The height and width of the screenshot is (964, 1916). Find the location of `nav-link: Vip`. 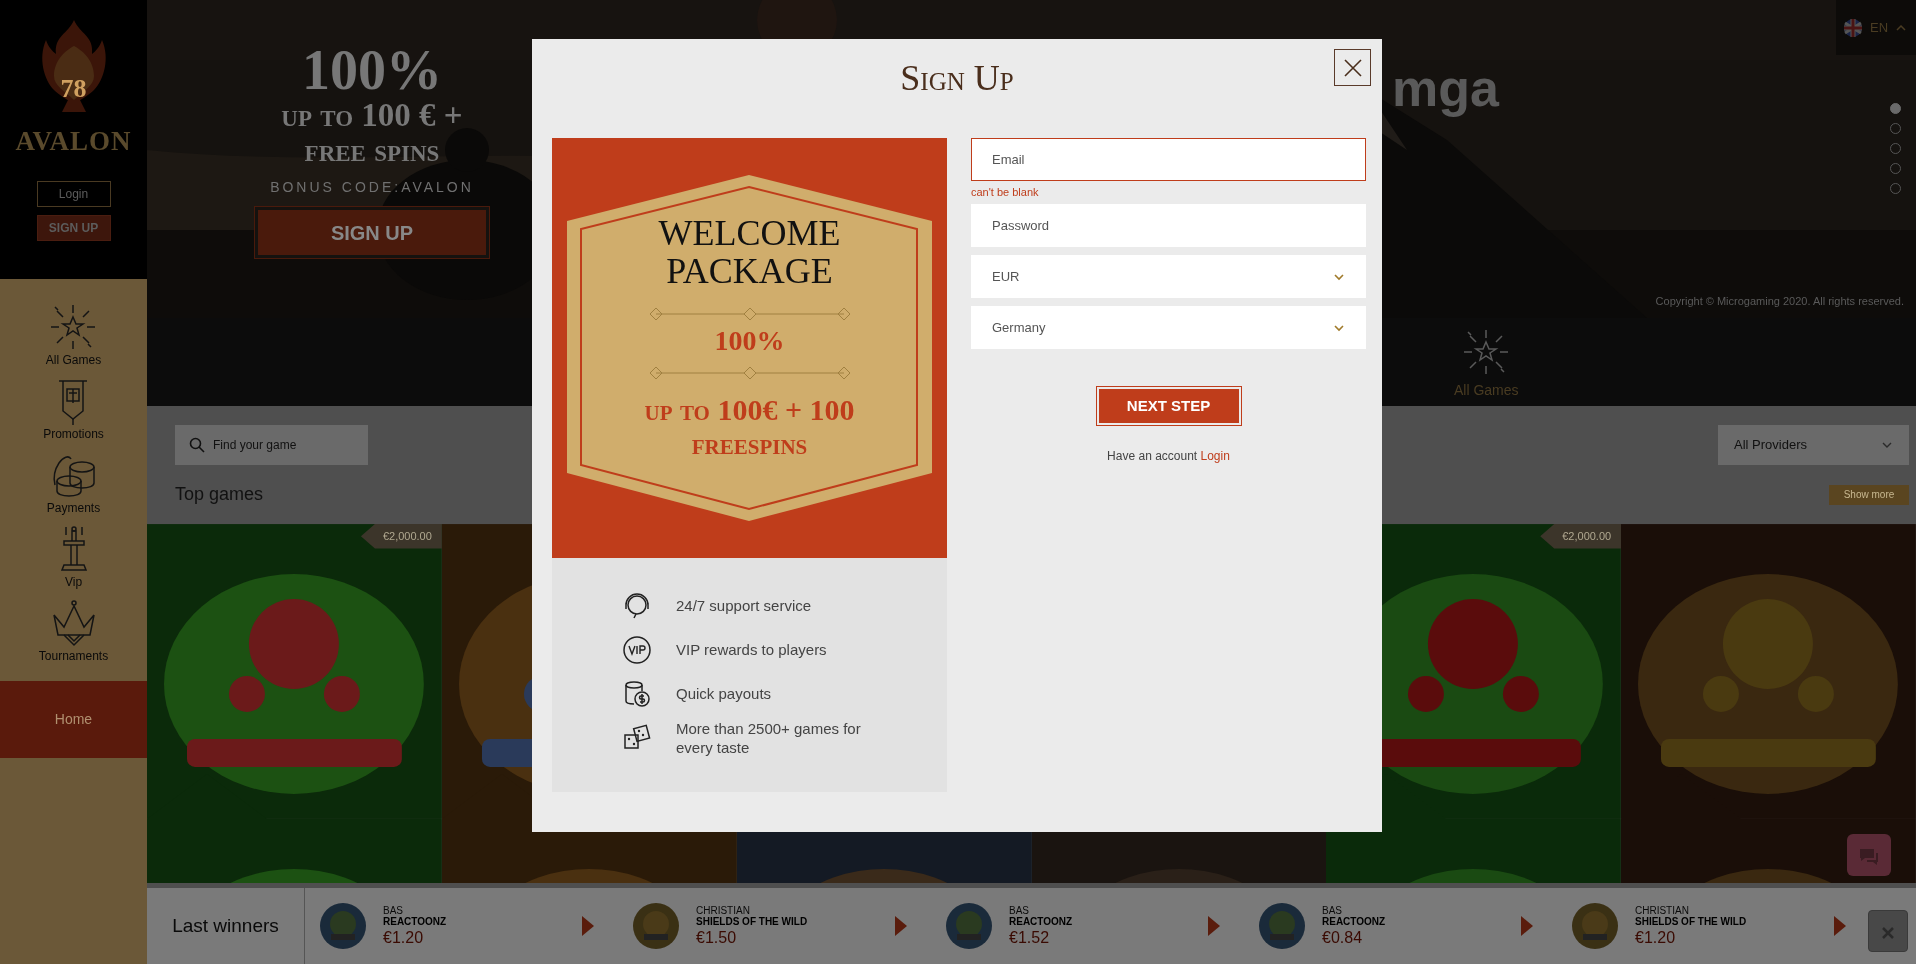

nav-link: Vip is located at coordinates (73, 582).